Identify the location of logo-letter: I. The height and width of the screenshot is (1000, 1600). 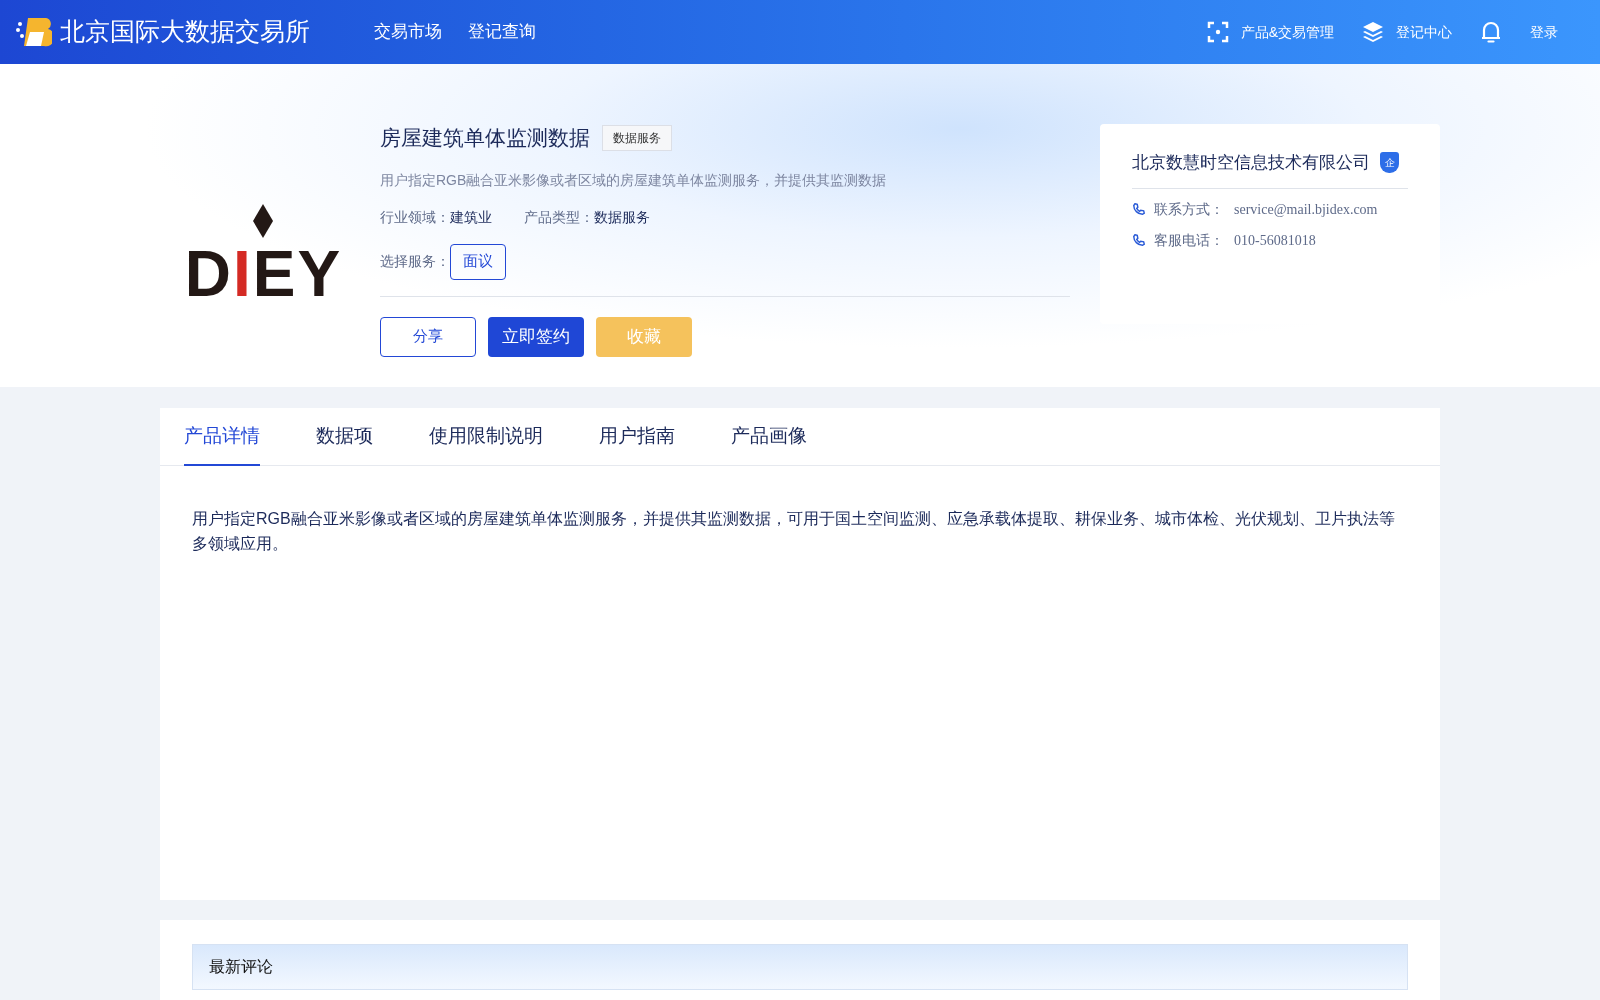
(242, 274).